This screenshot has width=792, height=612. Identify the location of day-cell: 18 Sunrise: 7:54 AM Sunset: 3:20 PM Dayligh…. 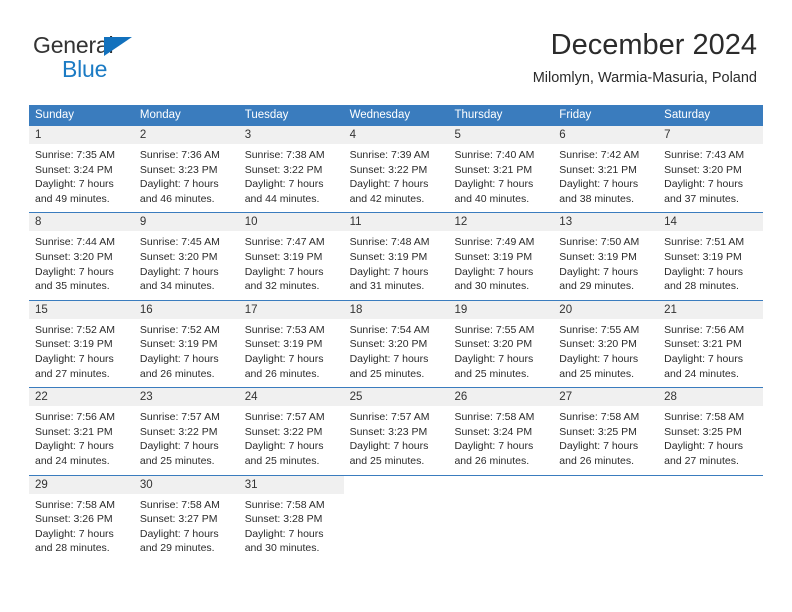
(396, 344).